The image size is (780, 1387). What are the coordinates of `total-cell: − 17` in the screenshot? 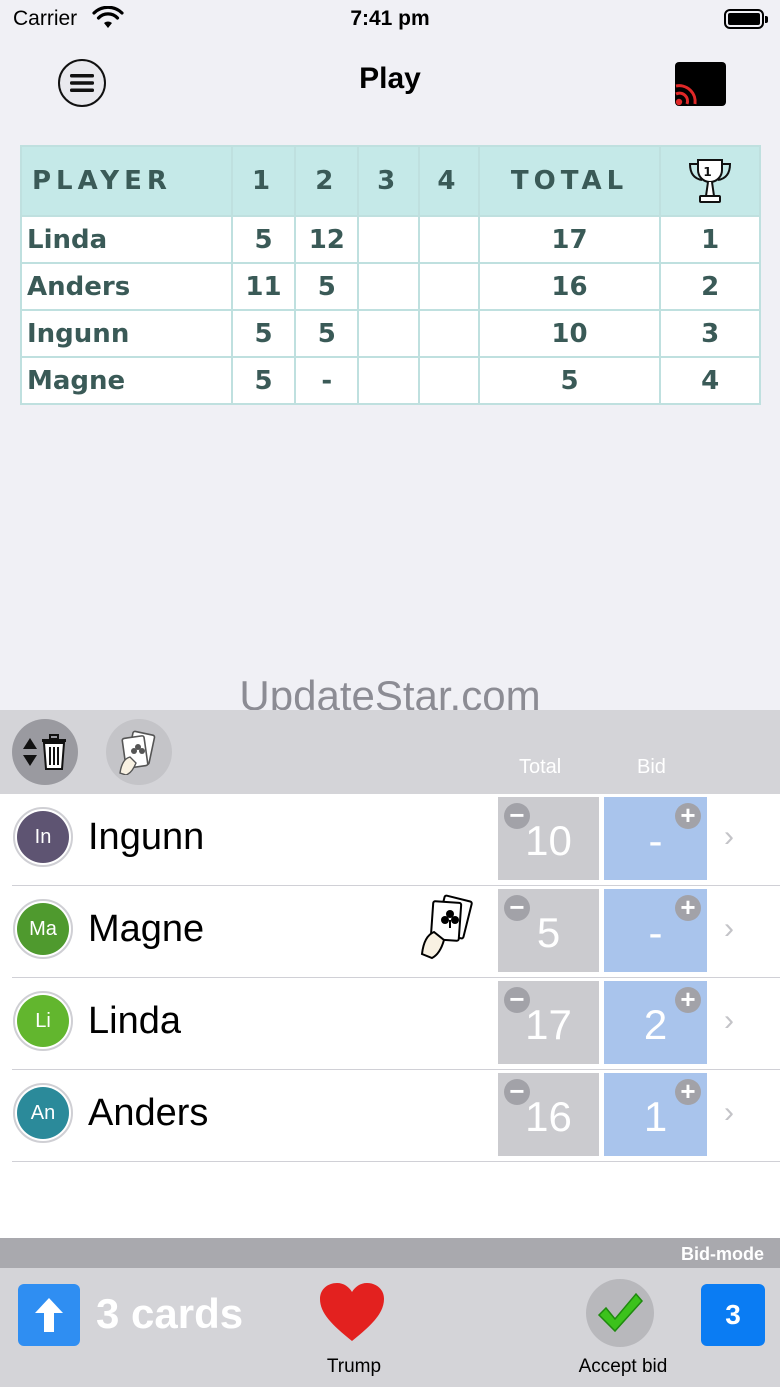 It's located at (548, 1022).